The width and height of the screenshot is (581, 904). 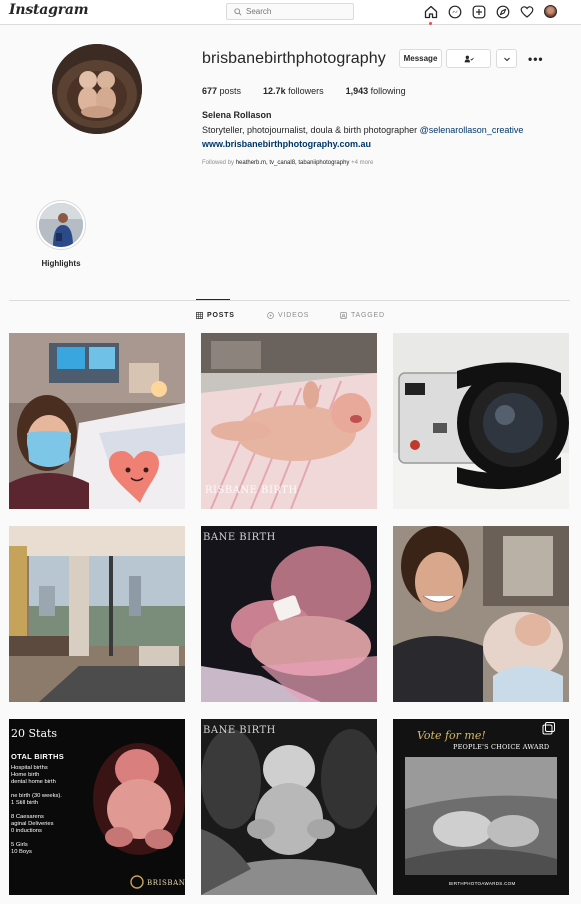 What do you see at coordinates (26, 831) in the screenshot?
I see `stat-line: 0 inductions` at bounding box center [26, 831].